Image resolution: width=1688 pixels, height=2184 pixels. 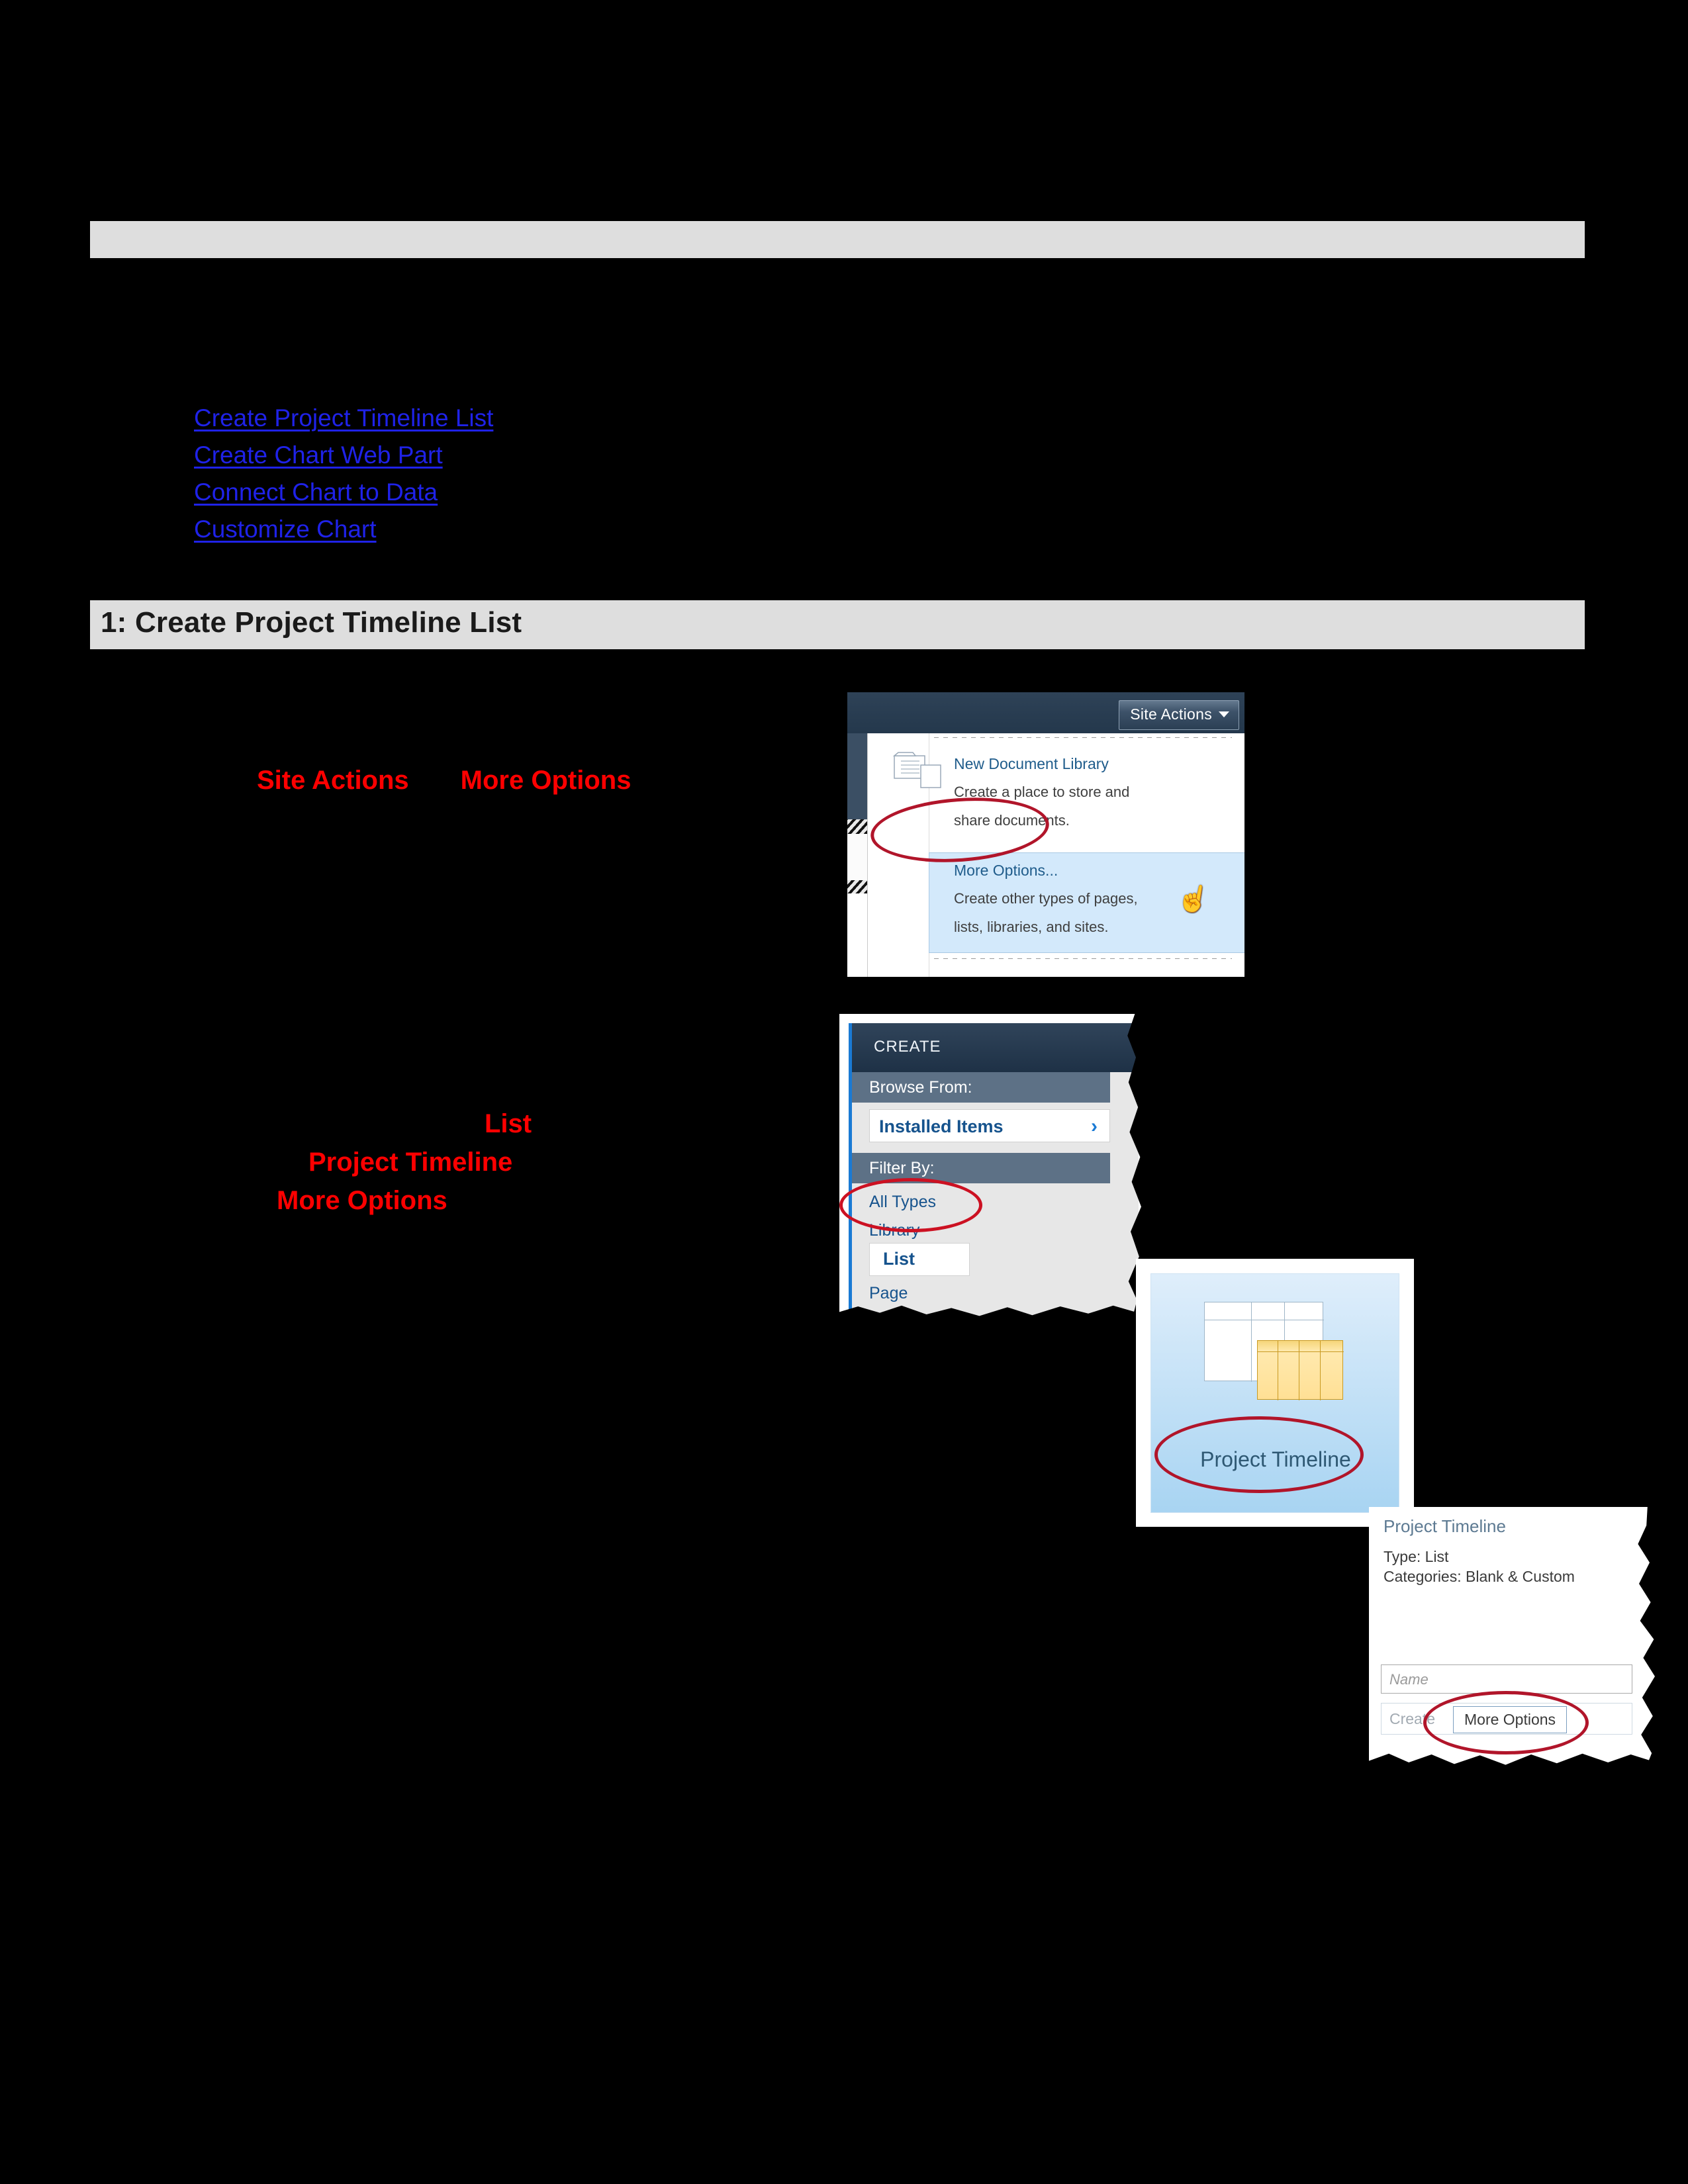 What do you see at coordinates (508, 1123) in the screenshot?
I see `annotation-list: List` at bounding box center [508, 1123].